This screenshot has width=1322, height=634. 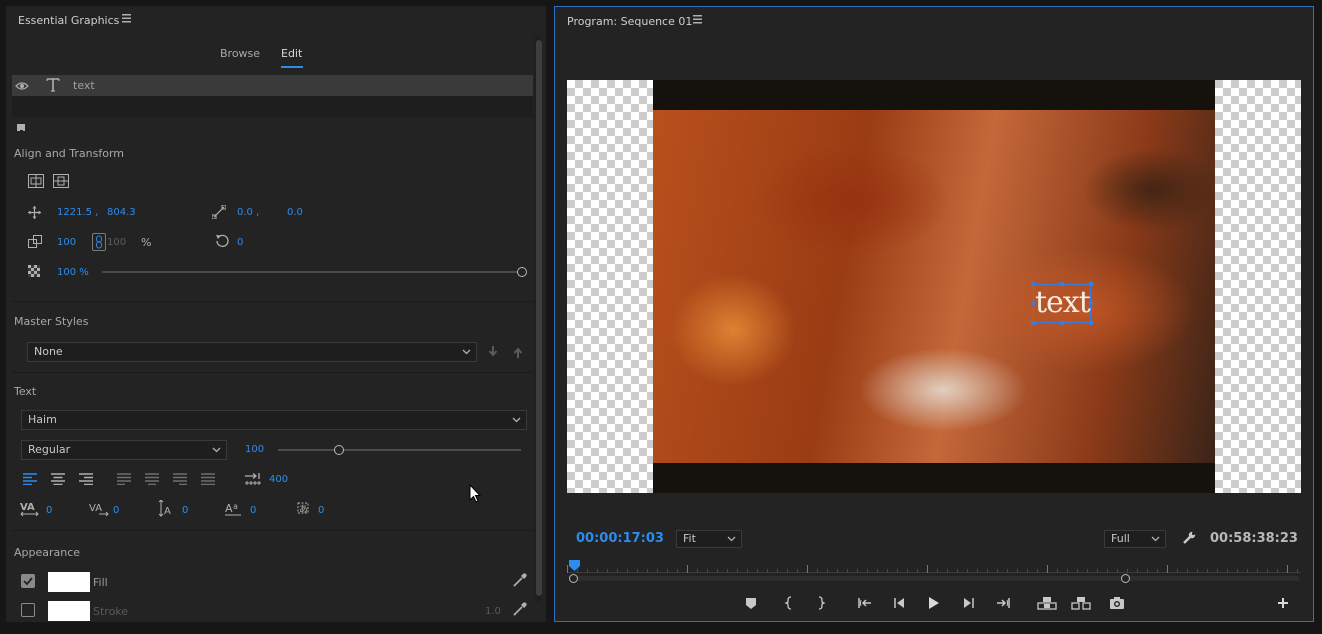 What do you see at coordinates (99, 242) in the screenshot?
I see `constrain-proportions-link-icon` at bounding box center [99, 242].